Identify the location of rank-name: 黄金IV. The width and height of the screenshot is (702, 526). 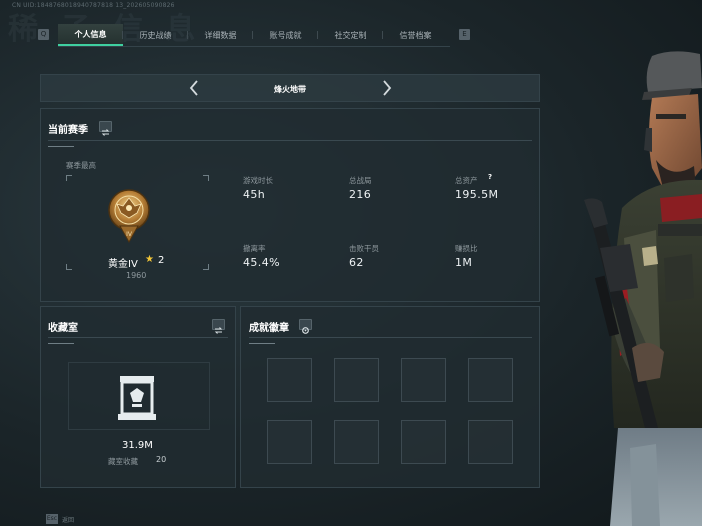
(123, 264).